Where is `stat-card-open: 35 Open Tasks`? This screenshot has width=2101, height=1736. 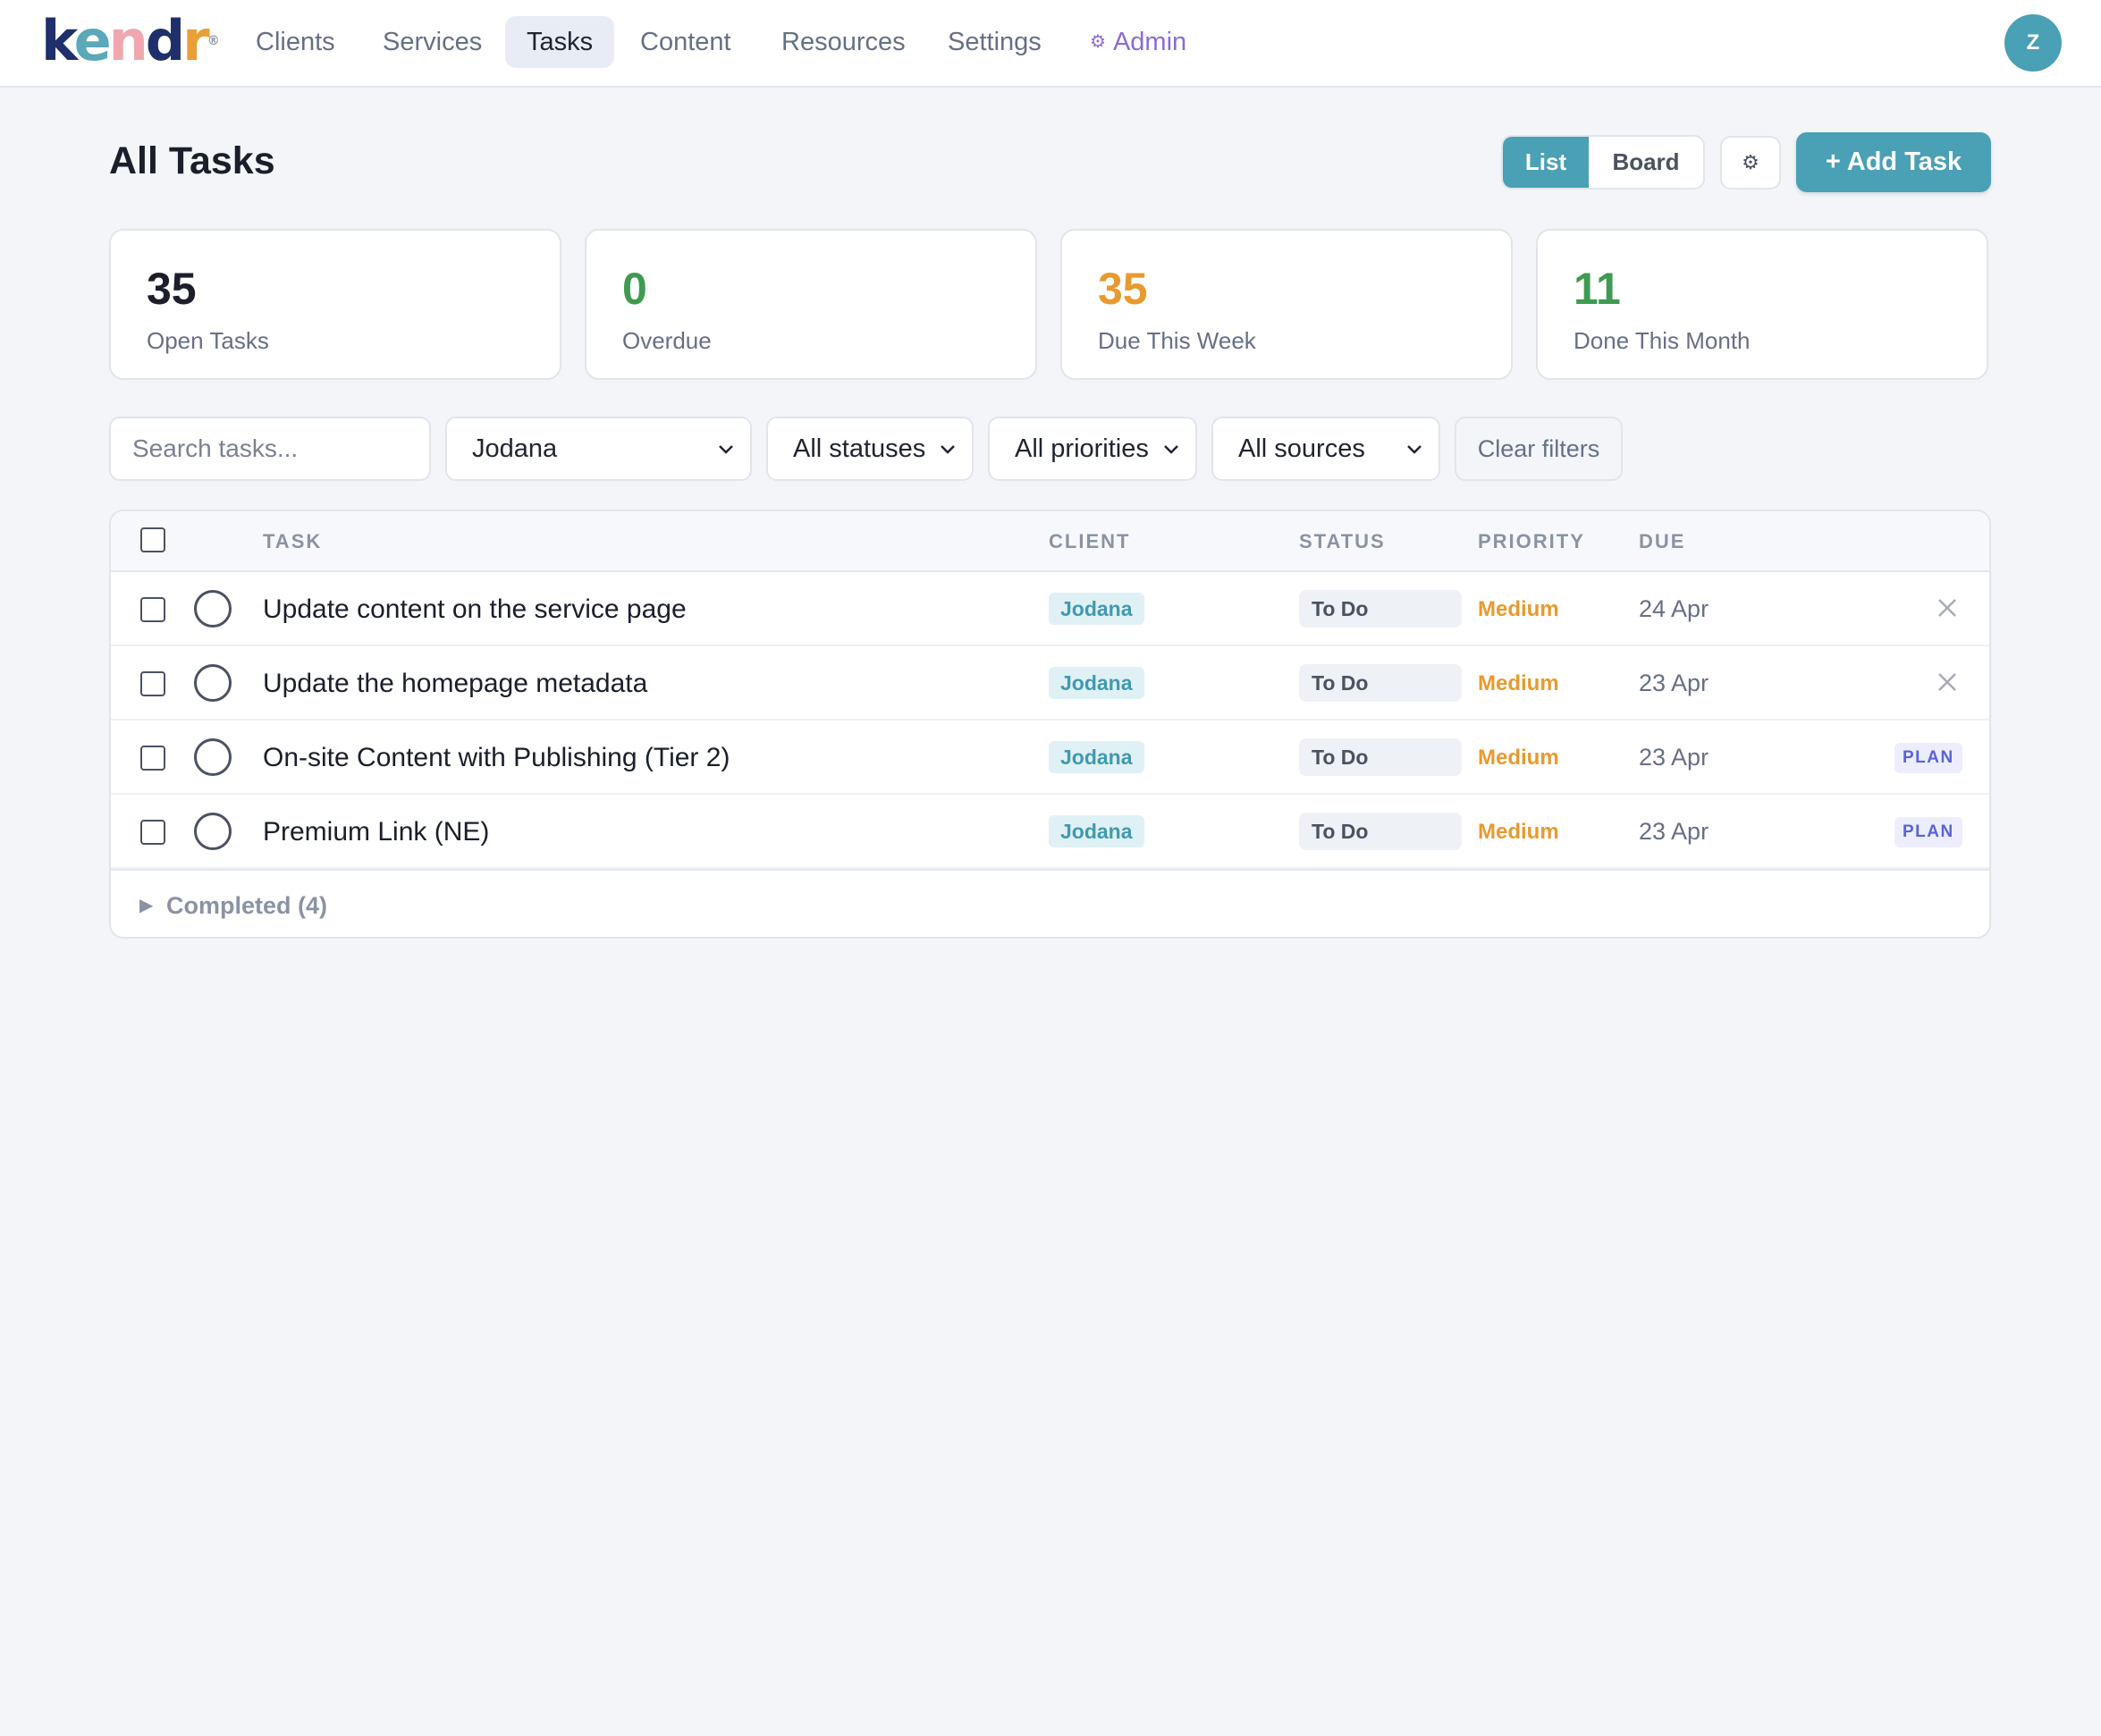 stat-card-open: 35 Open Tasks is located at coordinates (335, 304).